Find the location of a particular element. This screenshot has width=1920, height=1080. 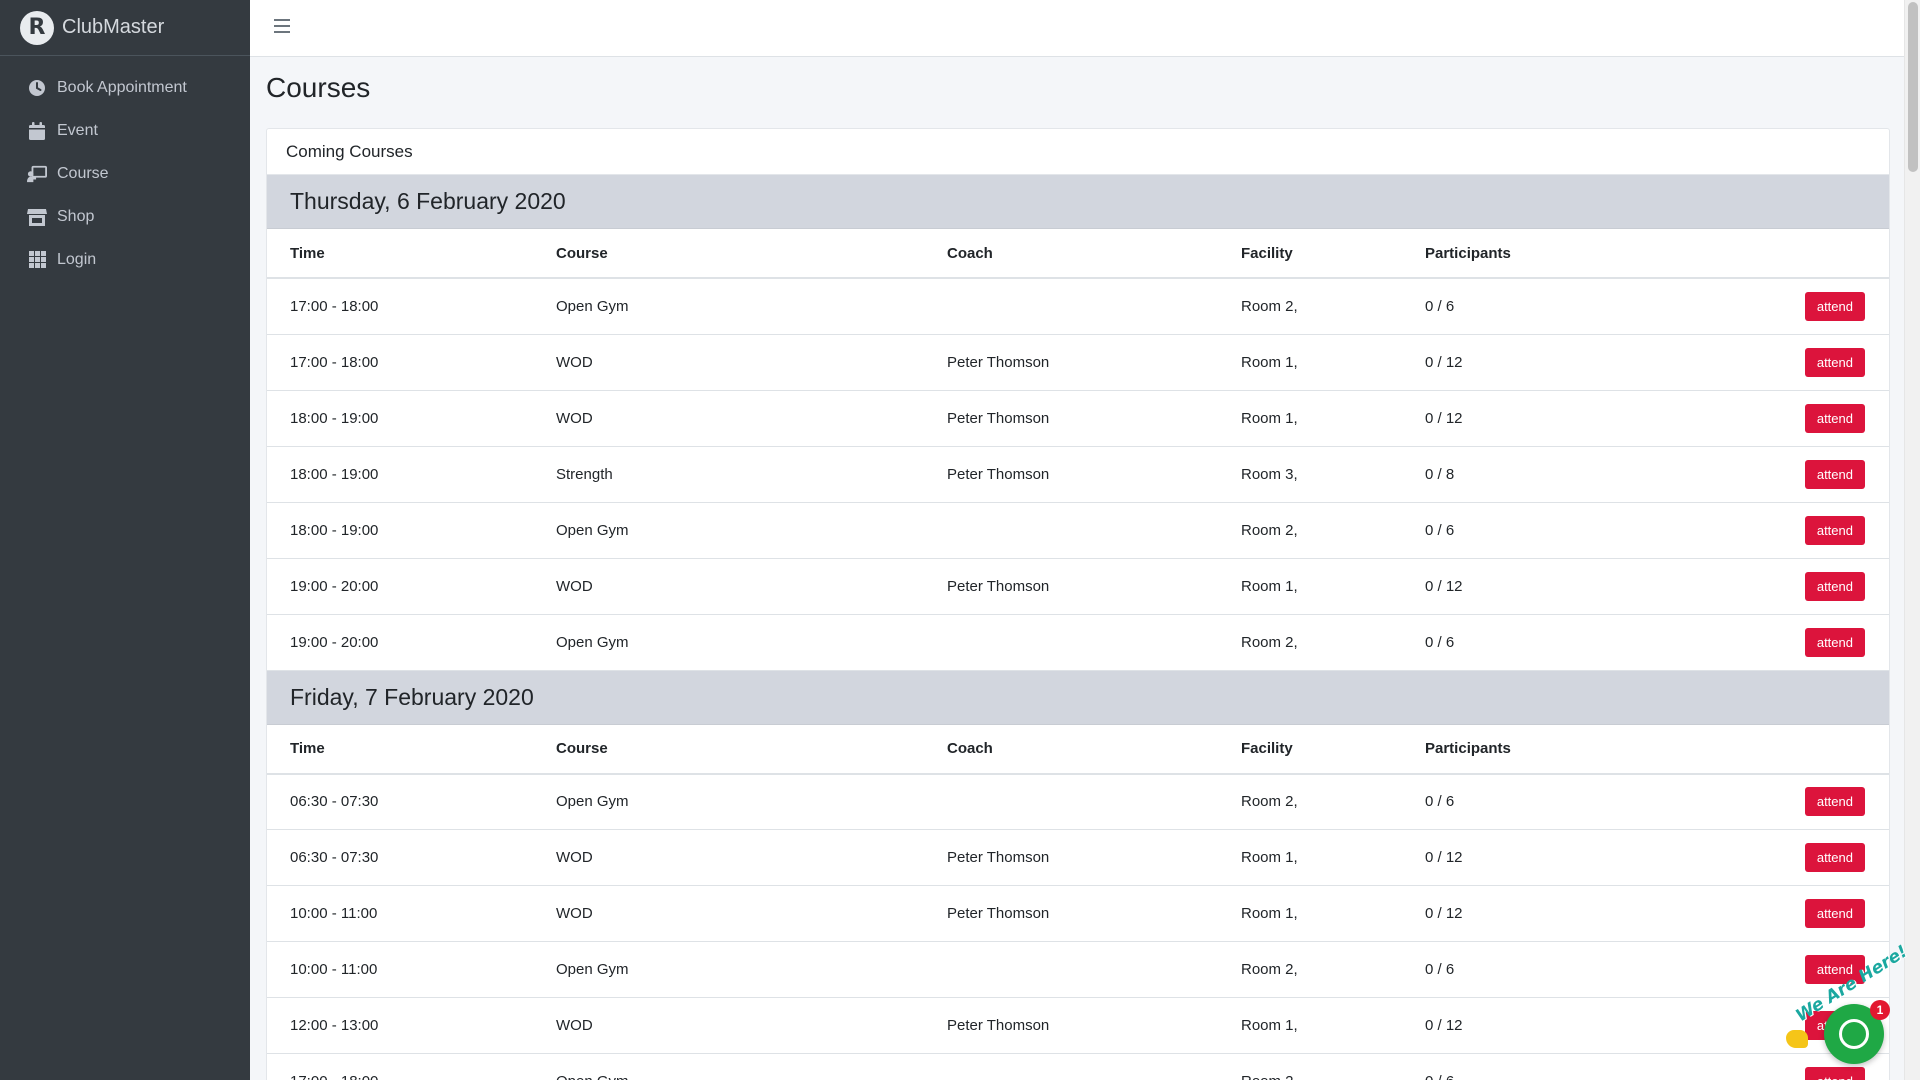

page-scrollbar is located at coordinates (1912, 540).